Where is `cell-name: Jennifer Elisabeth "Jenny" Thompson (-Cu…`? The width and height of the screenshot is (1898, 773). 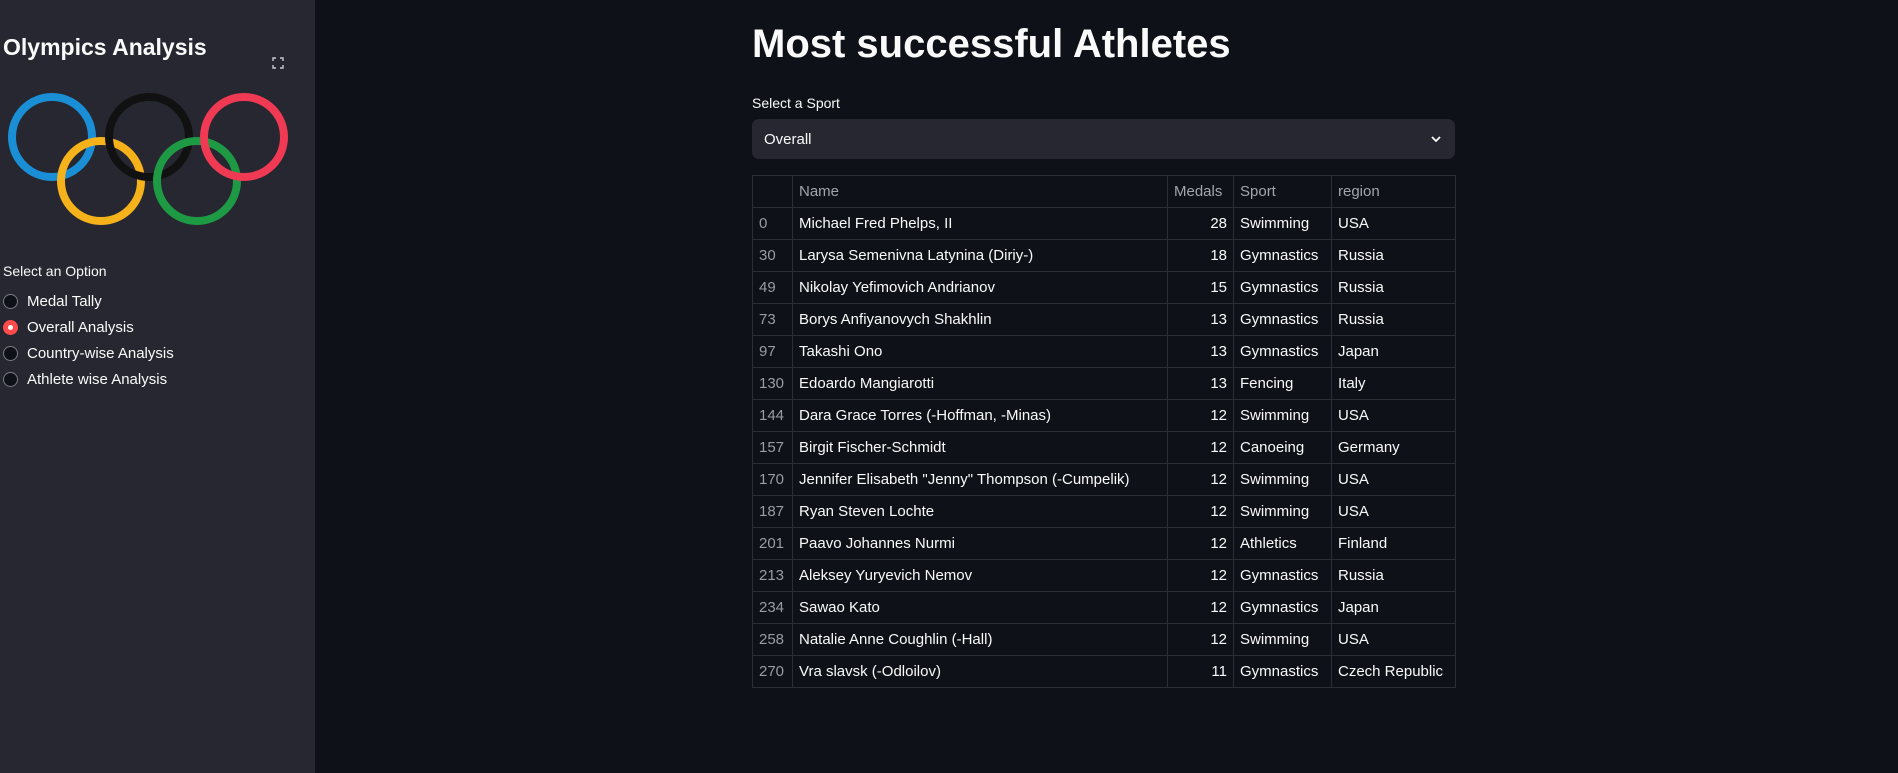
cell-name: Jennifer Elisabeth "Jenny" Thompson (-Cu… is located at coordinates (980, 479).